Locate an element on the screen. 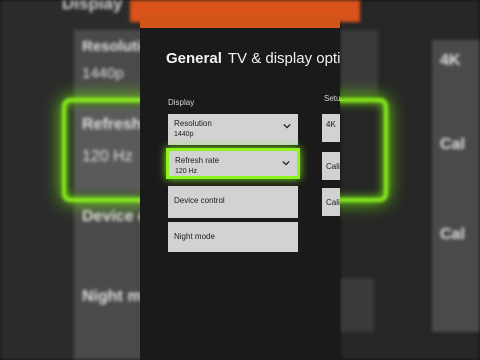  header-orange-strip is located at coordinates (240, 21).